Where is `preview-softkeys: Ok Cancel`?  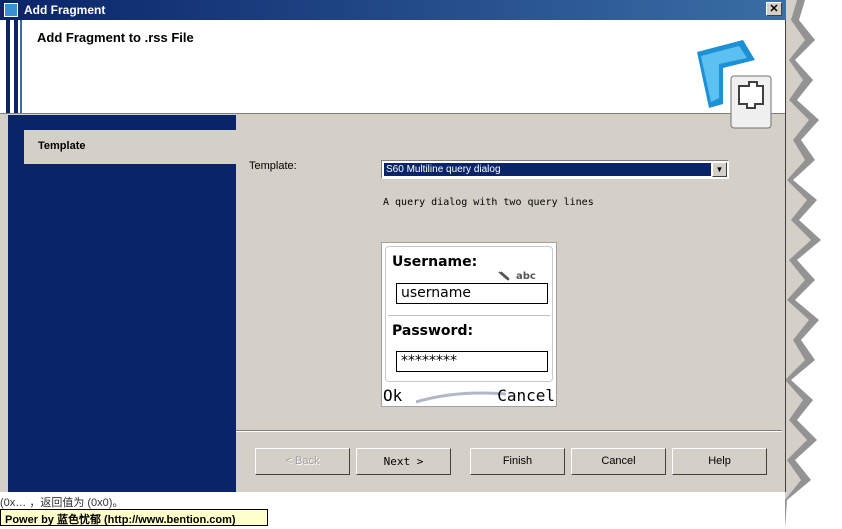
preview-softkeys: Ok Cancel is located at coordinates (469, 395).